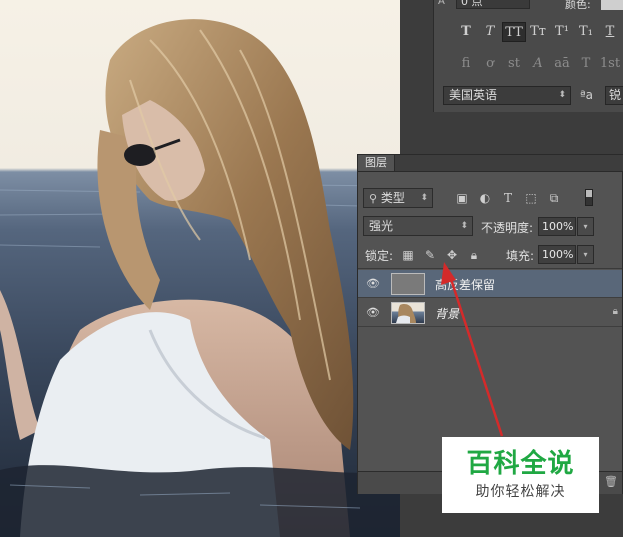 Image resolution: width=623 pixels, height=537 pixels. I want to click on watermark-badge: 百科全说 助你轻松解决, so click(520, 475).